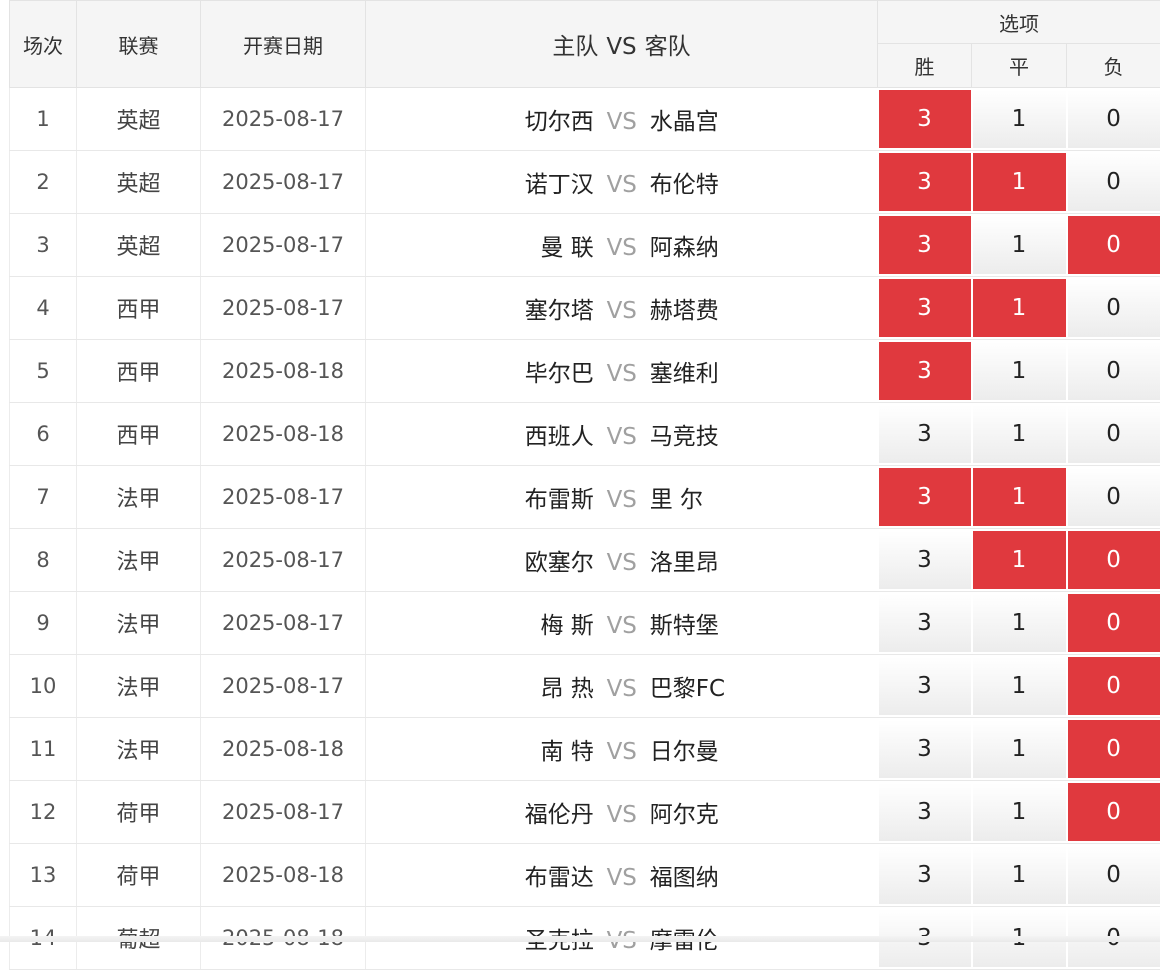 The height and width of the screenshot is (970, 1160). Describe the element at coordinates (43, 245) in the screenshot. I see `round-number: 3` at that location.